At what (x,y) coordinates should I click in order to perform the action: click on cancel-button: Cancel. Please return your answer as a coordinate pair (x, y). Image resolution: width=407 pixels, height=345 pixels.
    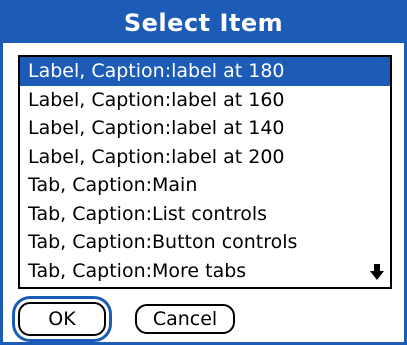
    Looking at the image, I should click on (185, 319).